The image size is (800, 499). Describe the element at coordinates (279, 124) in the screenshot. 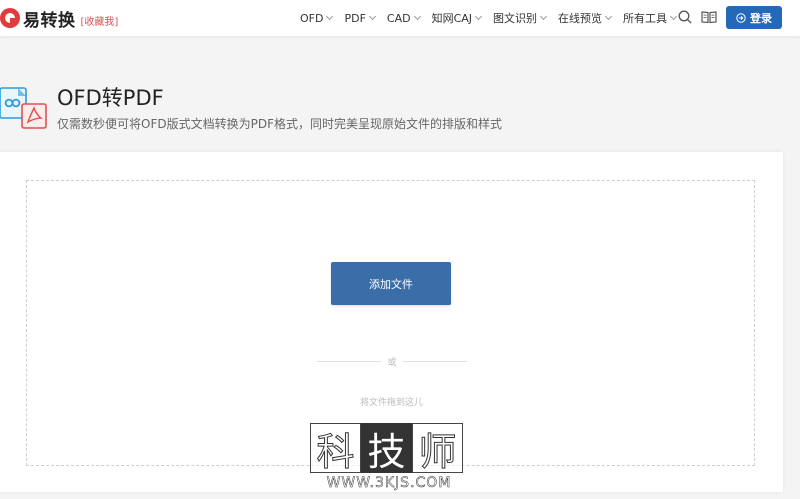

I see `page-subtitle: 仅需数秒便可将OFD版式文档转换为PDF格式，同时完美呈现原始文件的排版和样式` at that location.